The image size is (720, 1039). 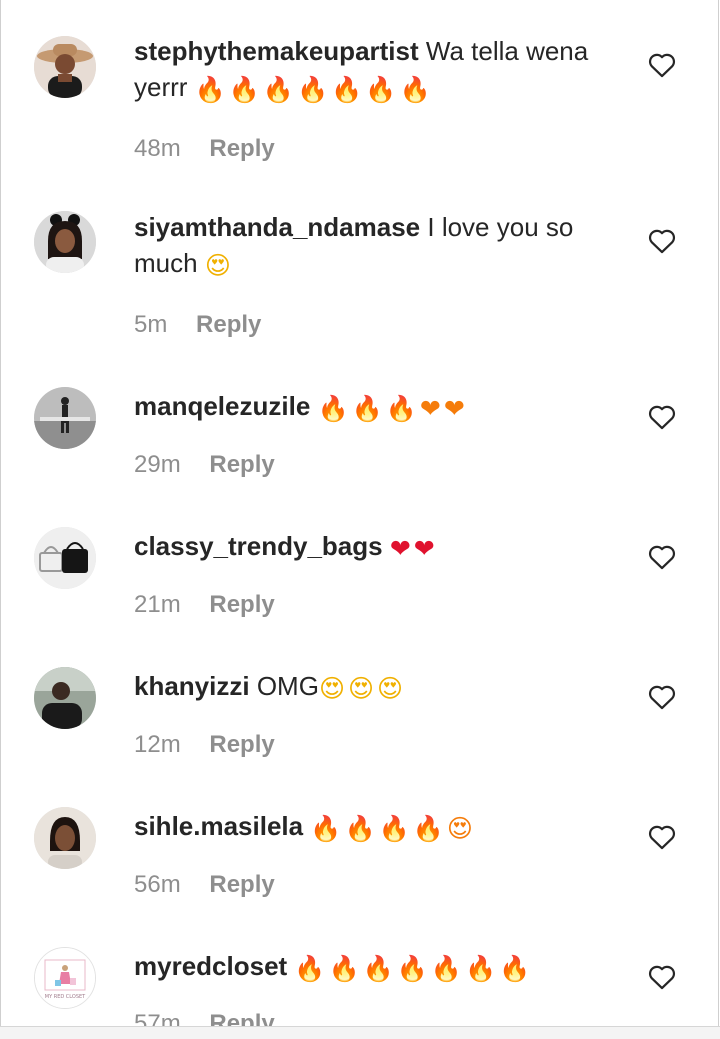 I want to click on avatar: MY RED CLOSET, so click(x=65, y=978).